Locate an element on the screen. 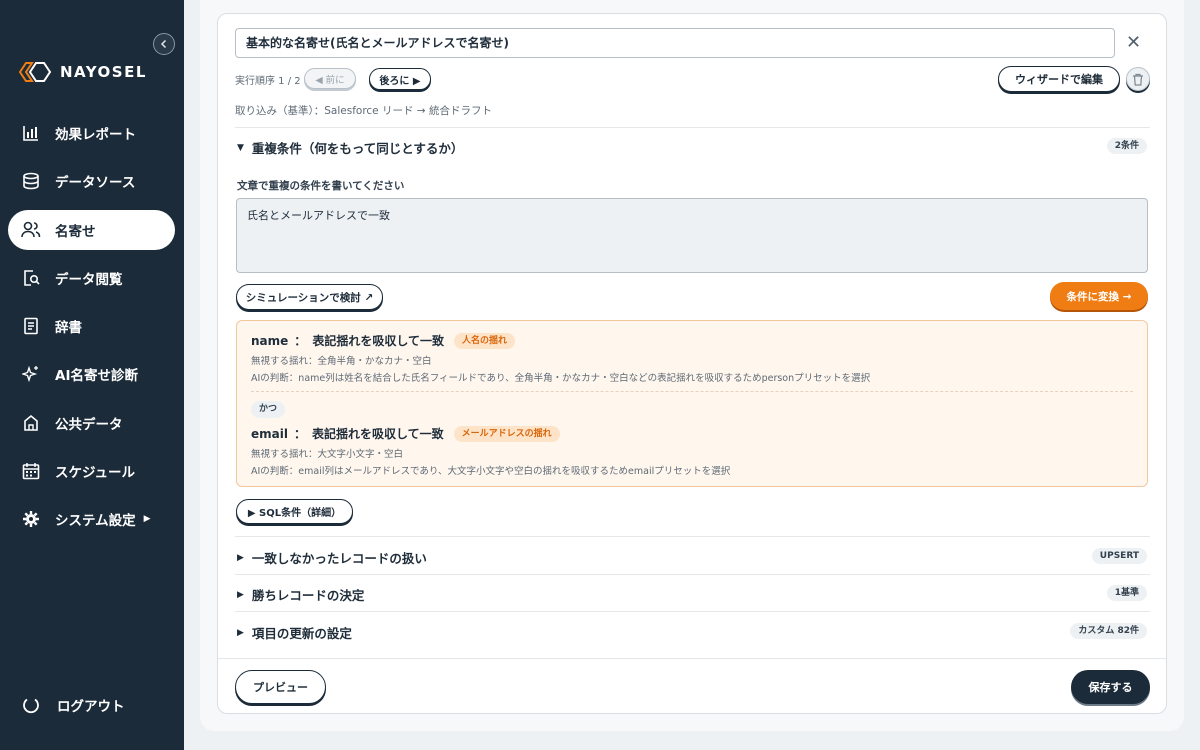 The width and height of the screenshot is (1200, 750). sidebar-item-label: データソース is located at coordinates (95, 183).